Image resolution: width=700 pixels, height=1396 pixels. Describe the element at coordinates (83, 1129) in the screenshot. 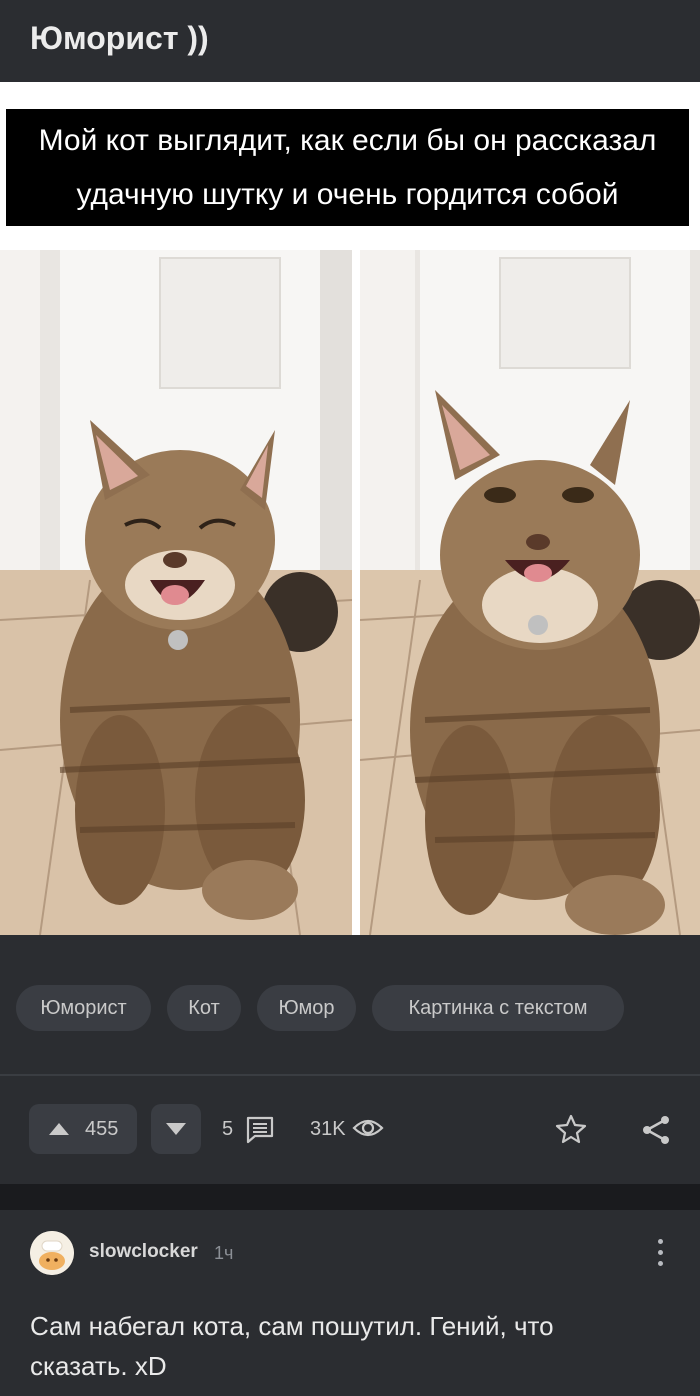

I see `upvote-button: 455` at that location.